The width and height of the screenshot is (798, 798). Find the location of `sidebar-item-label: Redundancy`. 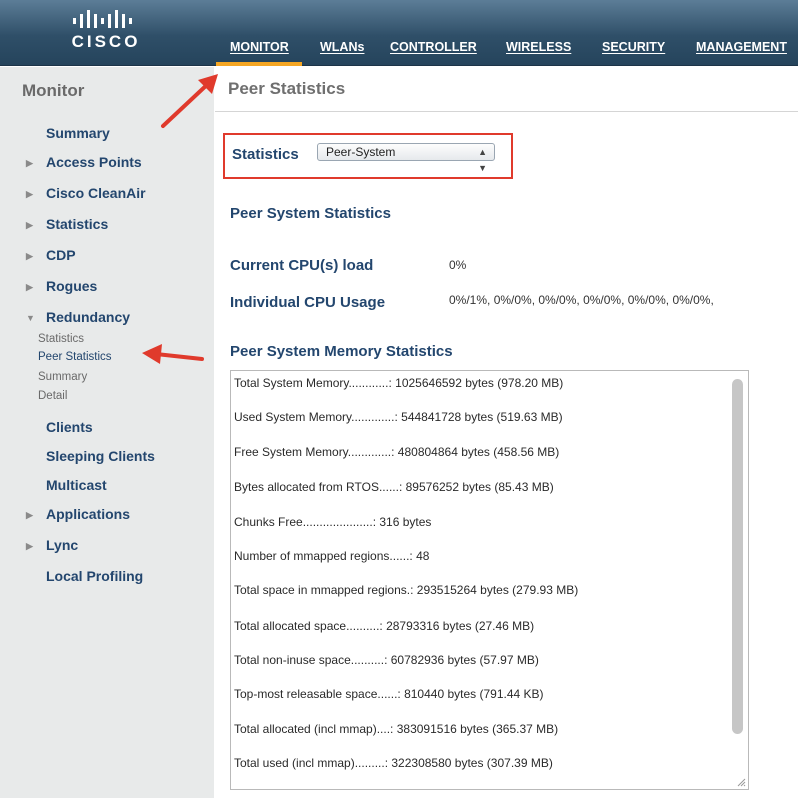

sidebar-item-label: Redundancy is located at coordinates (88, 317).